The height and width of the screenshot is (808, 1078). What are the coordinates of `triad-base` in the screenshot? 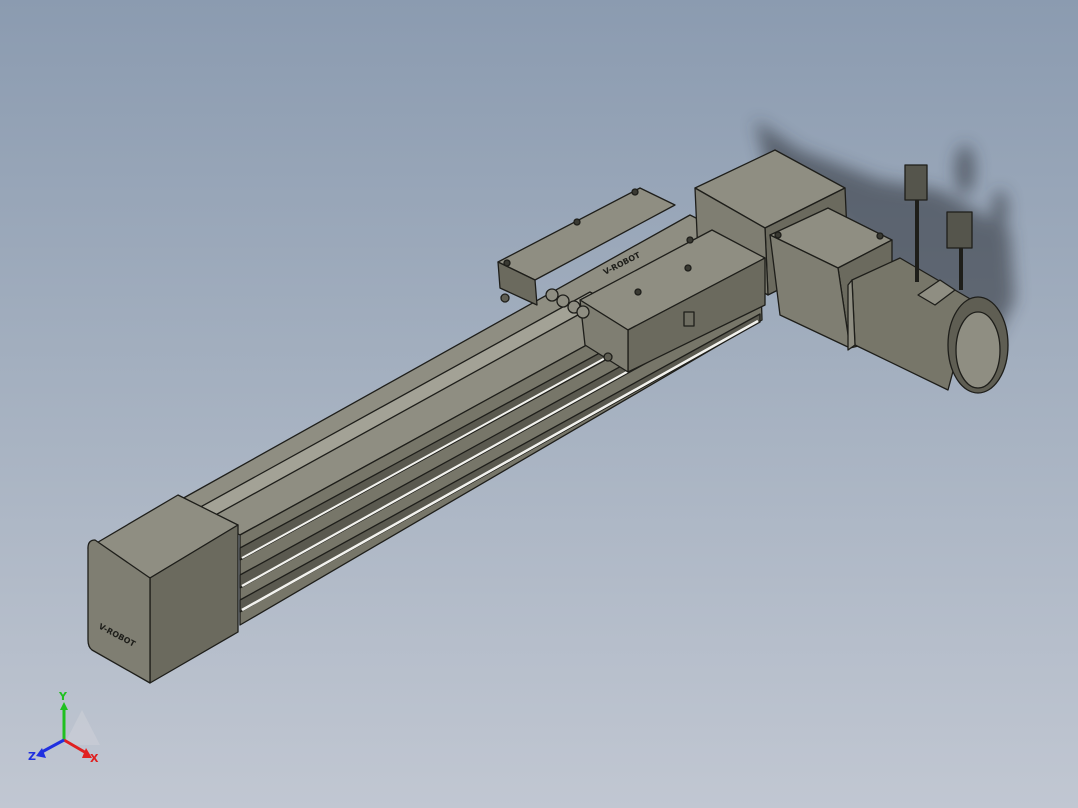 It's located at (82, 727).